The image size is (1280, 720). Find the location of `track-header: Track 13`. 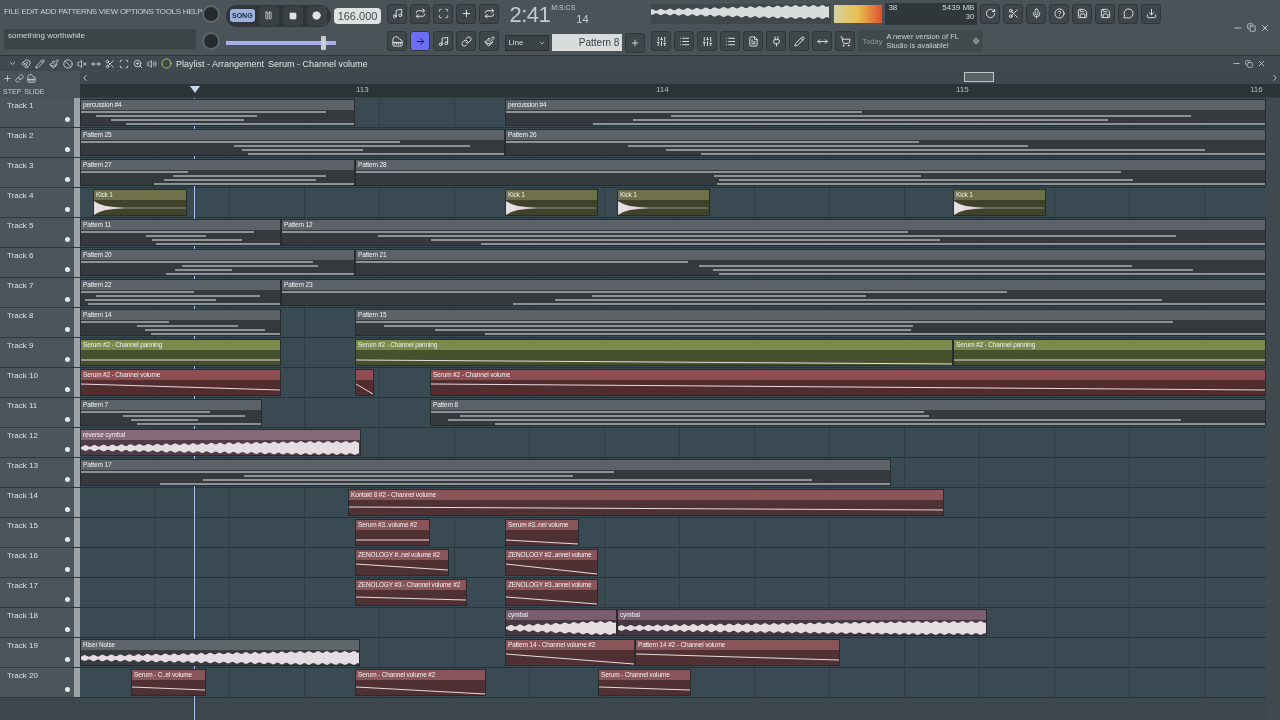

track-header: Track 13 is located at coordinates (40, 473).